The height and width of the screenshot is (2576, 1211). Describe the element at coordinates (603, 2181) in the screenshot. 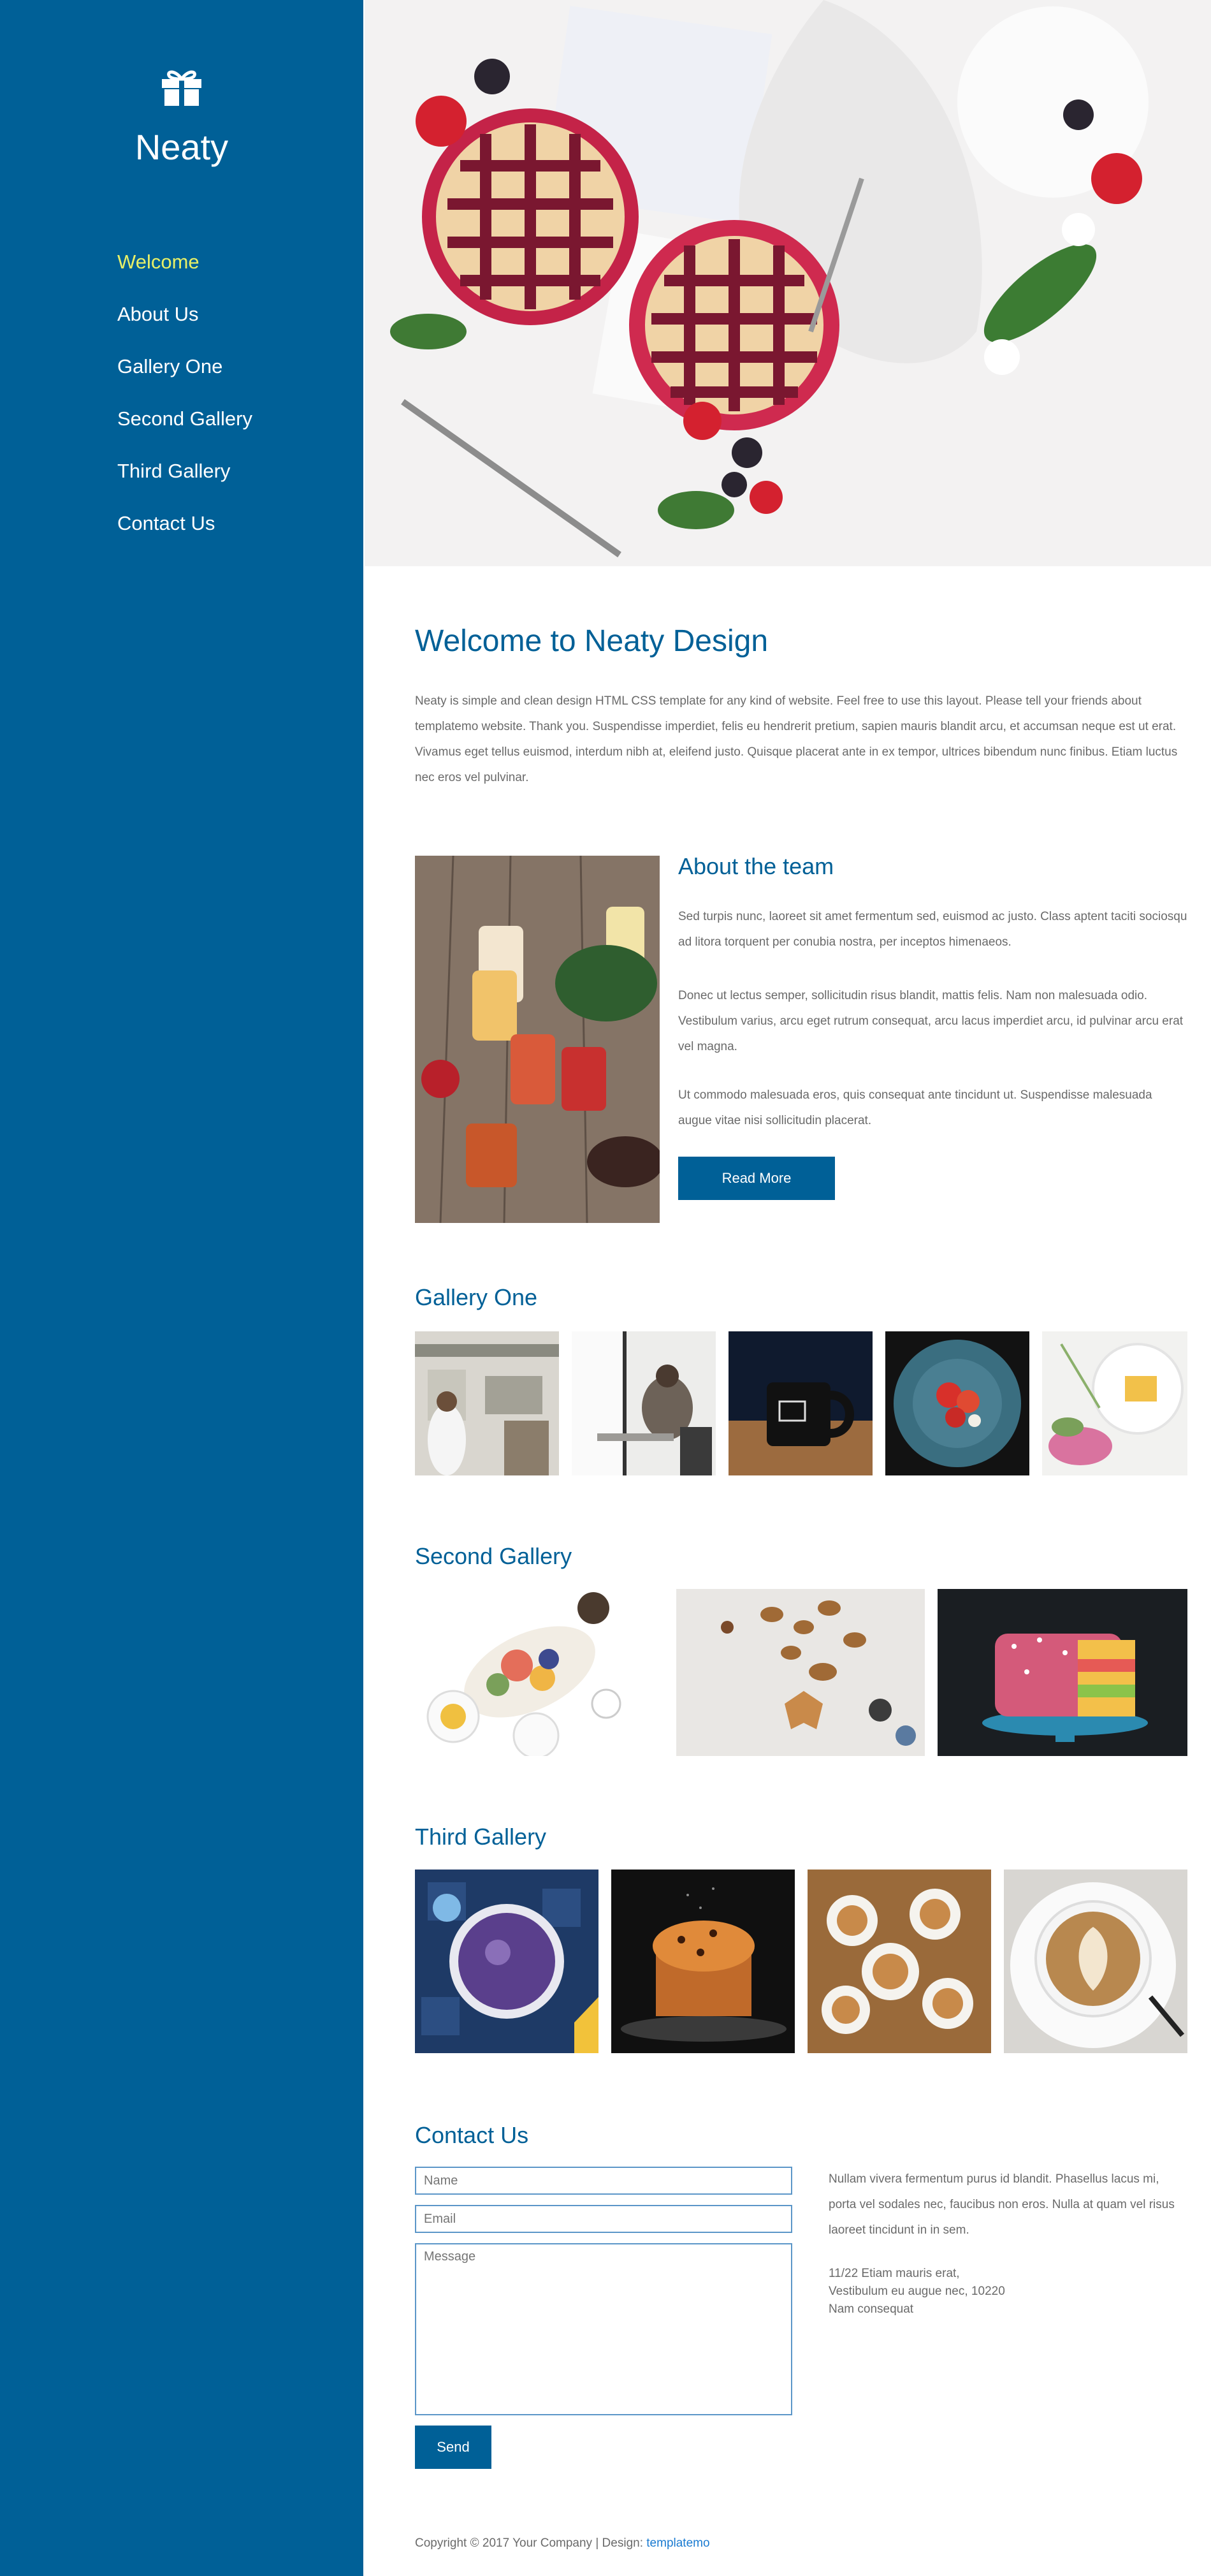

I see `name-input` at that location.